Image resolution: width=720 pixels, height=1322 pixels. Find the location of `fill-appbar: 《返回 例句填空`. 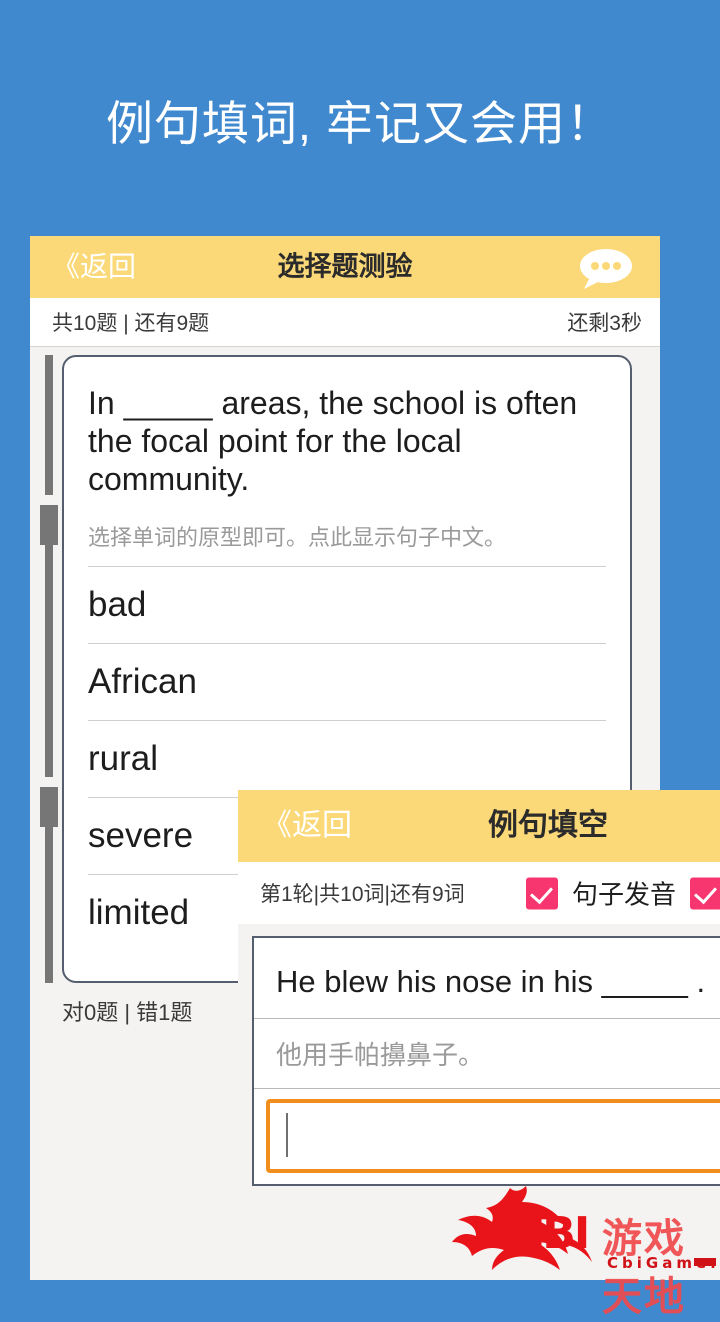

fill-appbar: 《返回 例句填空 is located at coordinates (479, 826).